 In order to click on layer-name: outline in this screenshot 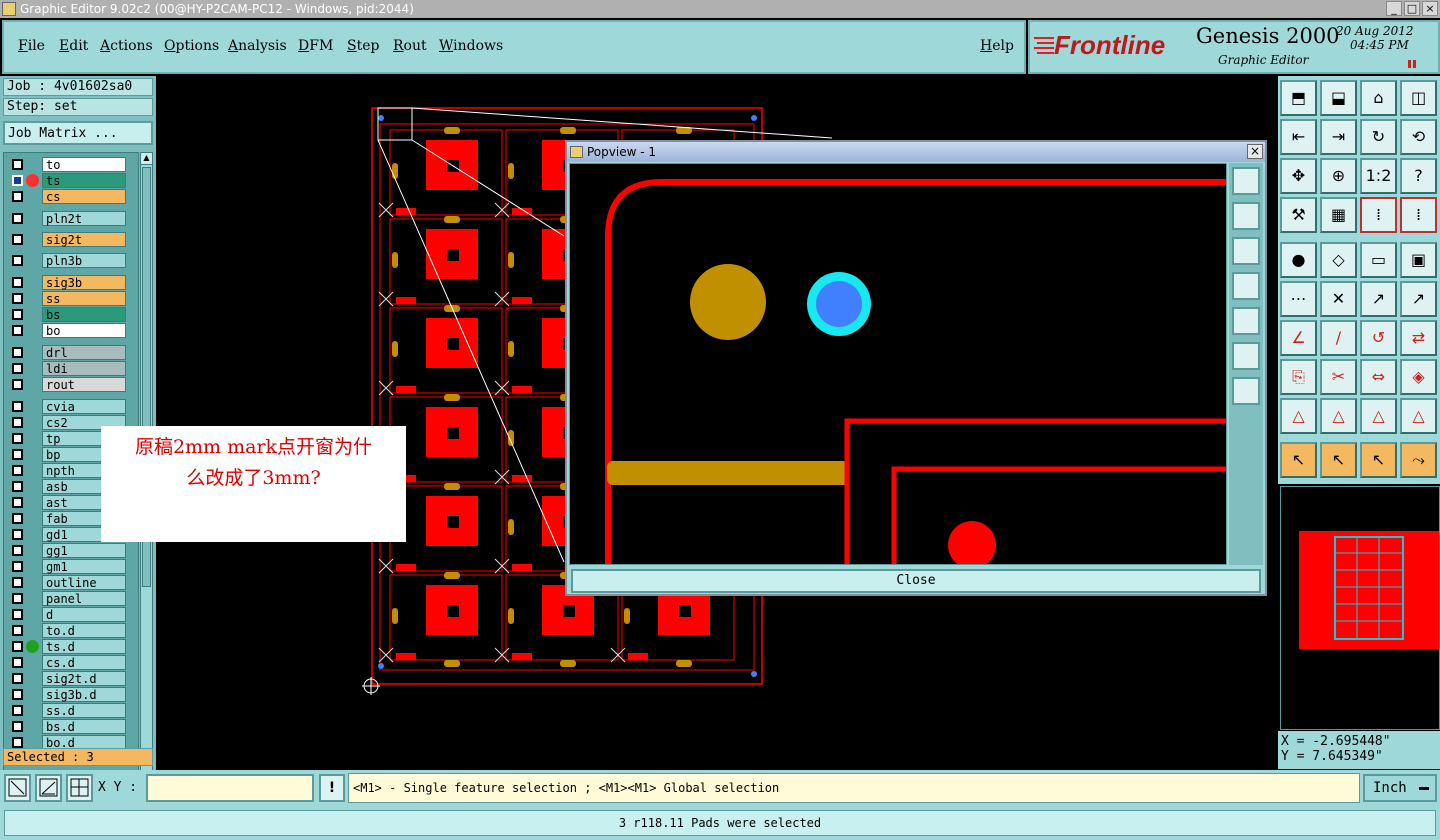, I will do `click(84, 582)`.